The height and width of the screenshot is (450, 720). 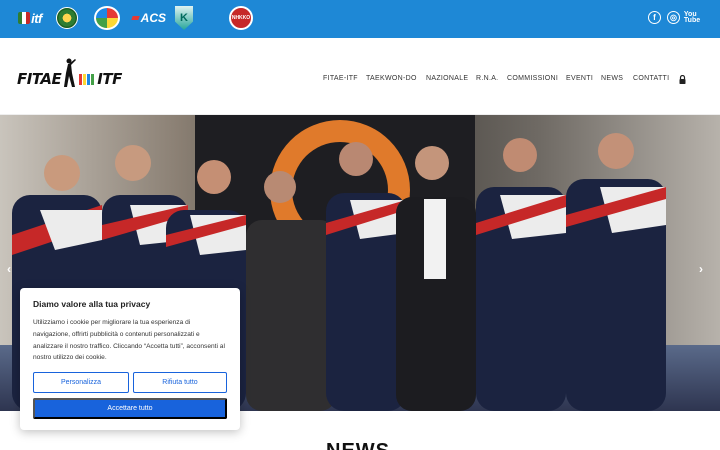 I want to click on nav-item-nazionale: NAZIONALE, so click(x=447, y=78).